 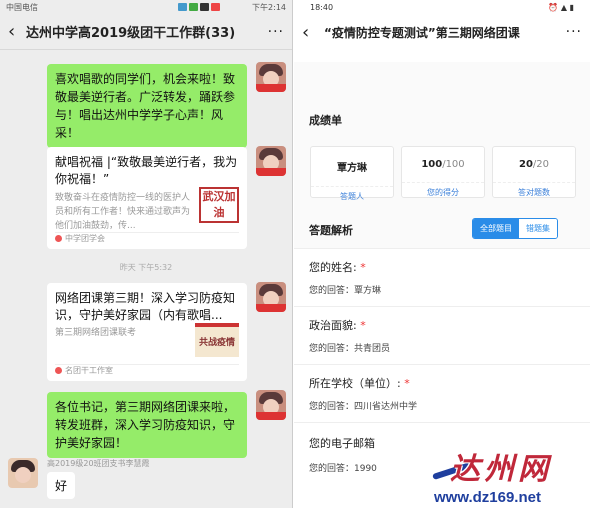 What do you see at coordinates (352, 194) in the screenshot?
I see `score-label: 答题人` at bounding box center [352, 194].